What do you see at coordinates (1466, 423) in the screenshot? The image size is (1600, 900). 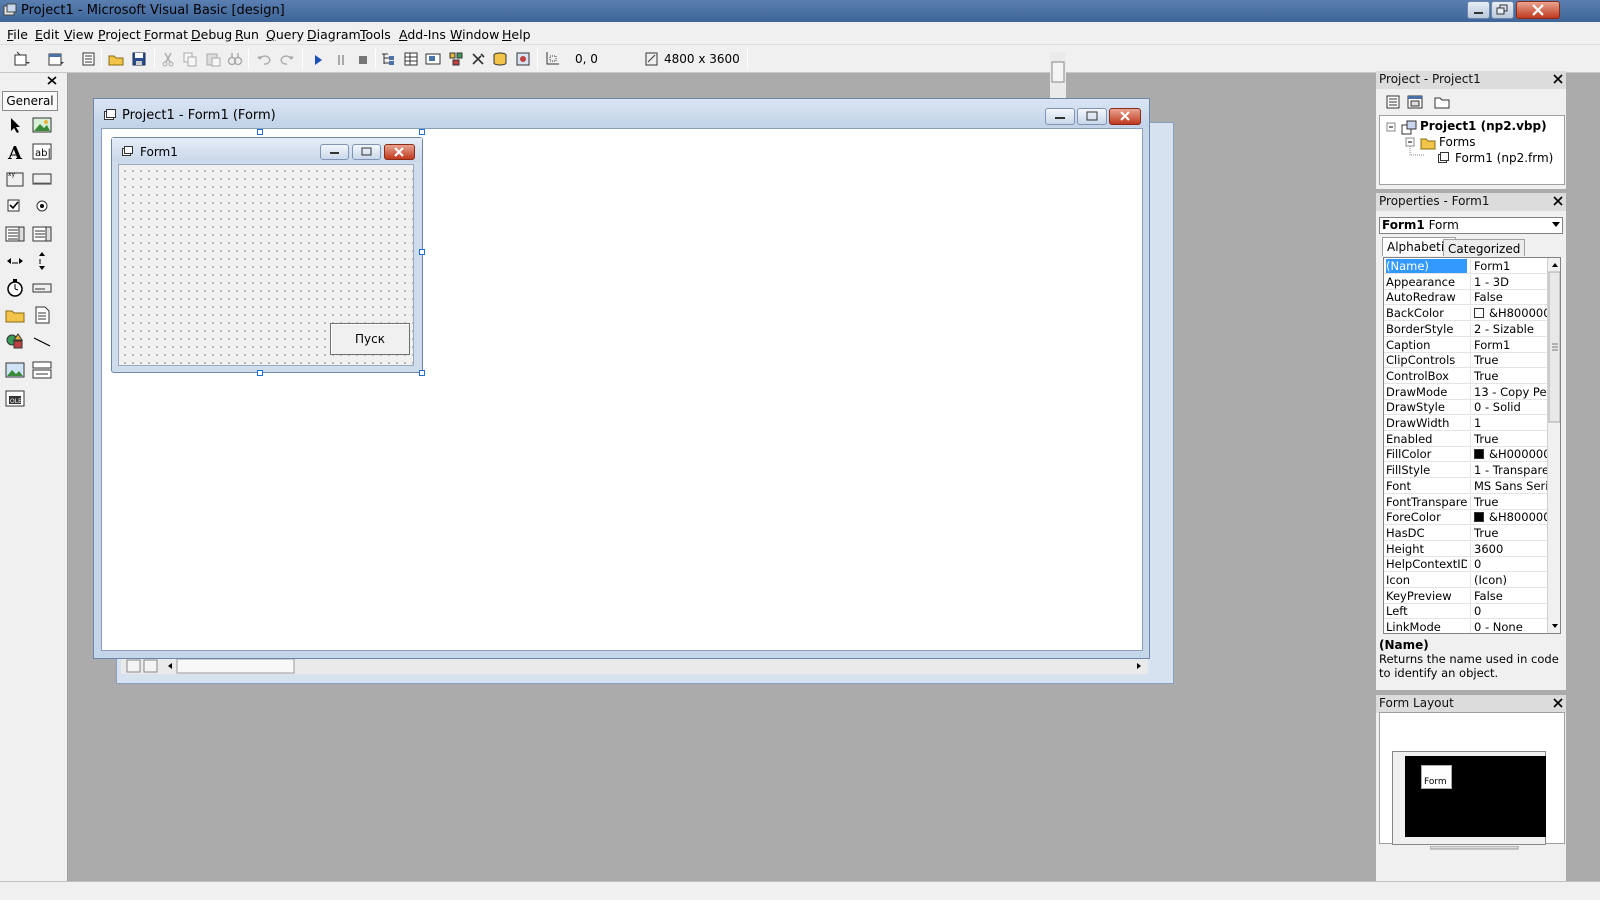 I see `property-row: DrawWidth 1` at bounding box center [1466, 423].